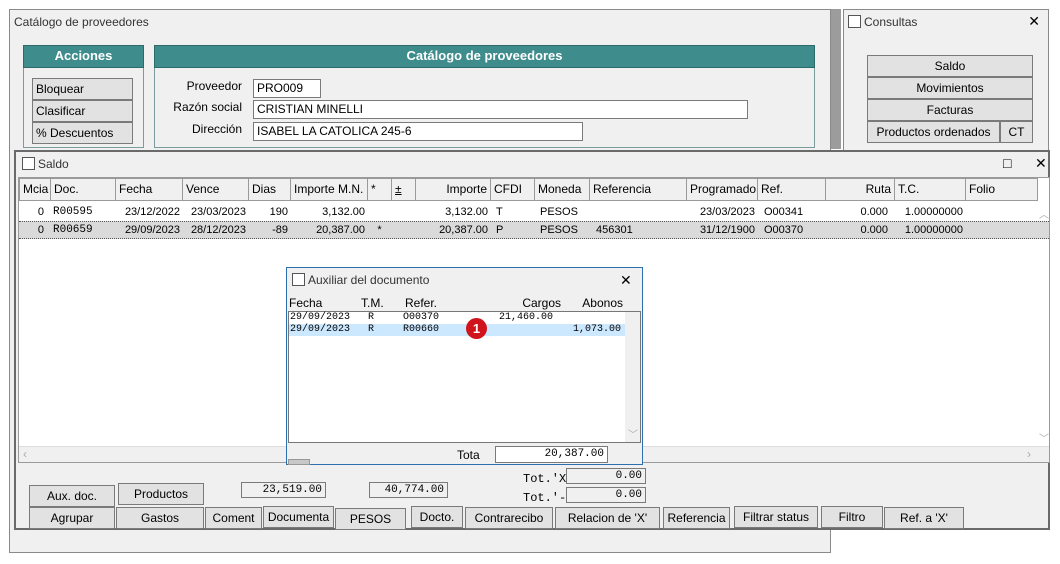  I want to click on filtro-button: Filtro, so click(852, 517).